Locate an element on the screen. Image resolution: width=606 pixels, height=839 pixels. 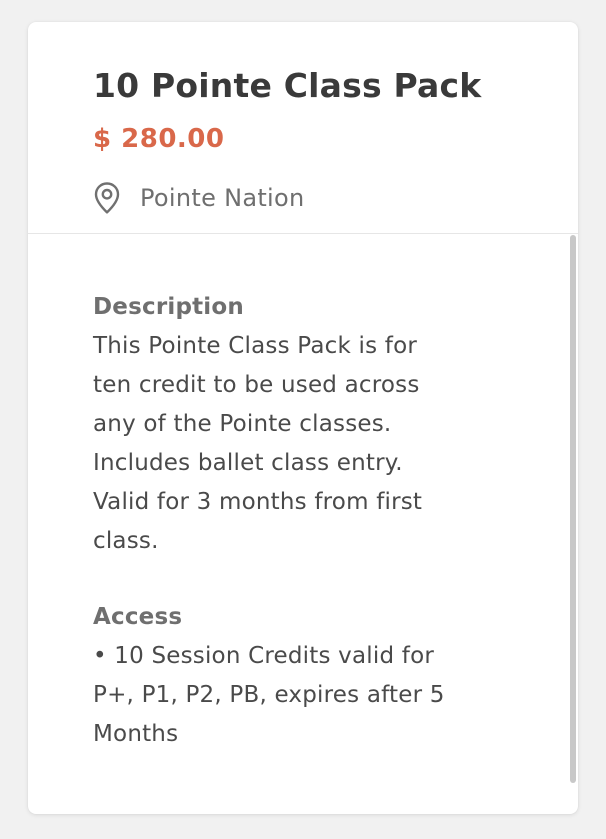
map-pin-icon is located at coordinates (107, 198).